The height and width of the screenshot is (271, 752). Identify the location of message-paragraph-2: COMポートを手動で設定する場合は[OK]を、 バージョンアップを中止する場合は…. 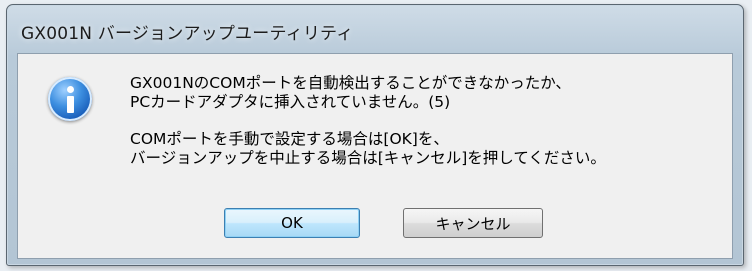
(425, 149).